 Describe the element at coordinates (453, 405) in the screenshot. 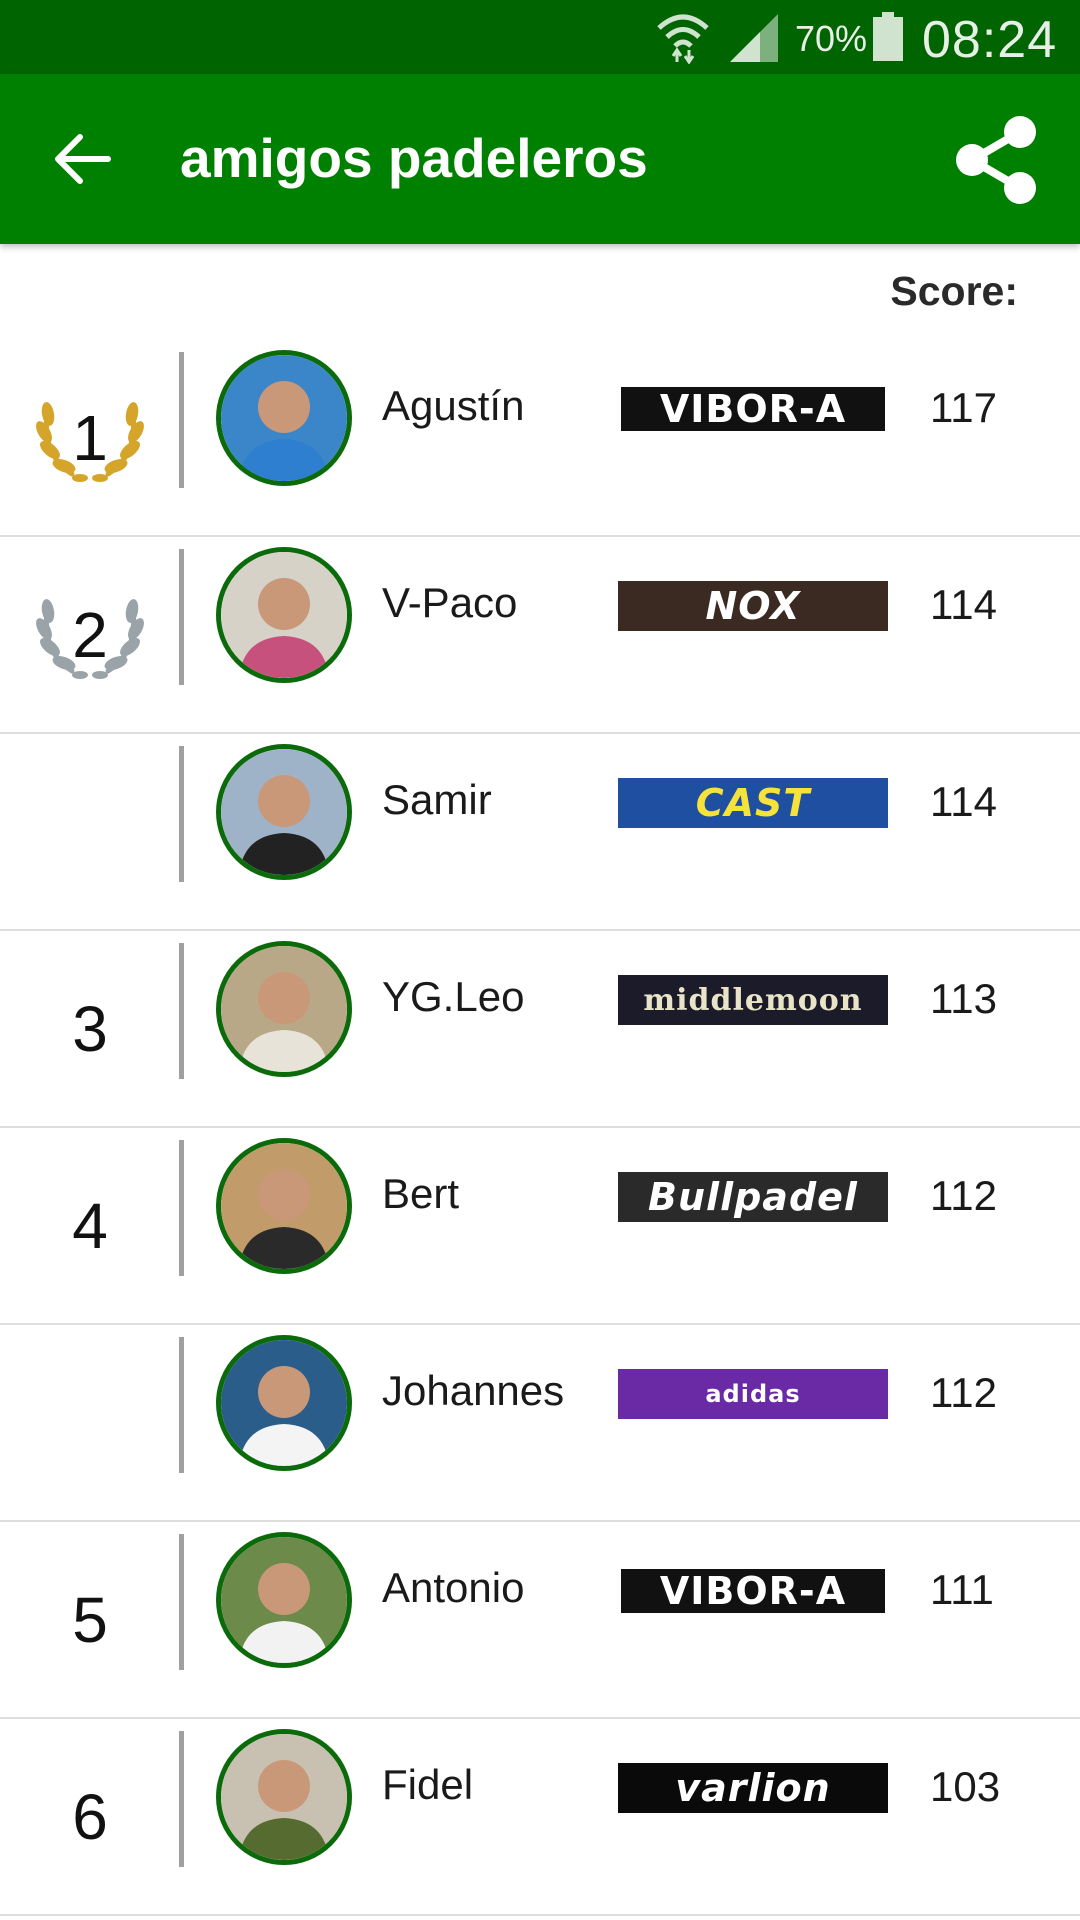

I see `player-name: Agustín` at that location.